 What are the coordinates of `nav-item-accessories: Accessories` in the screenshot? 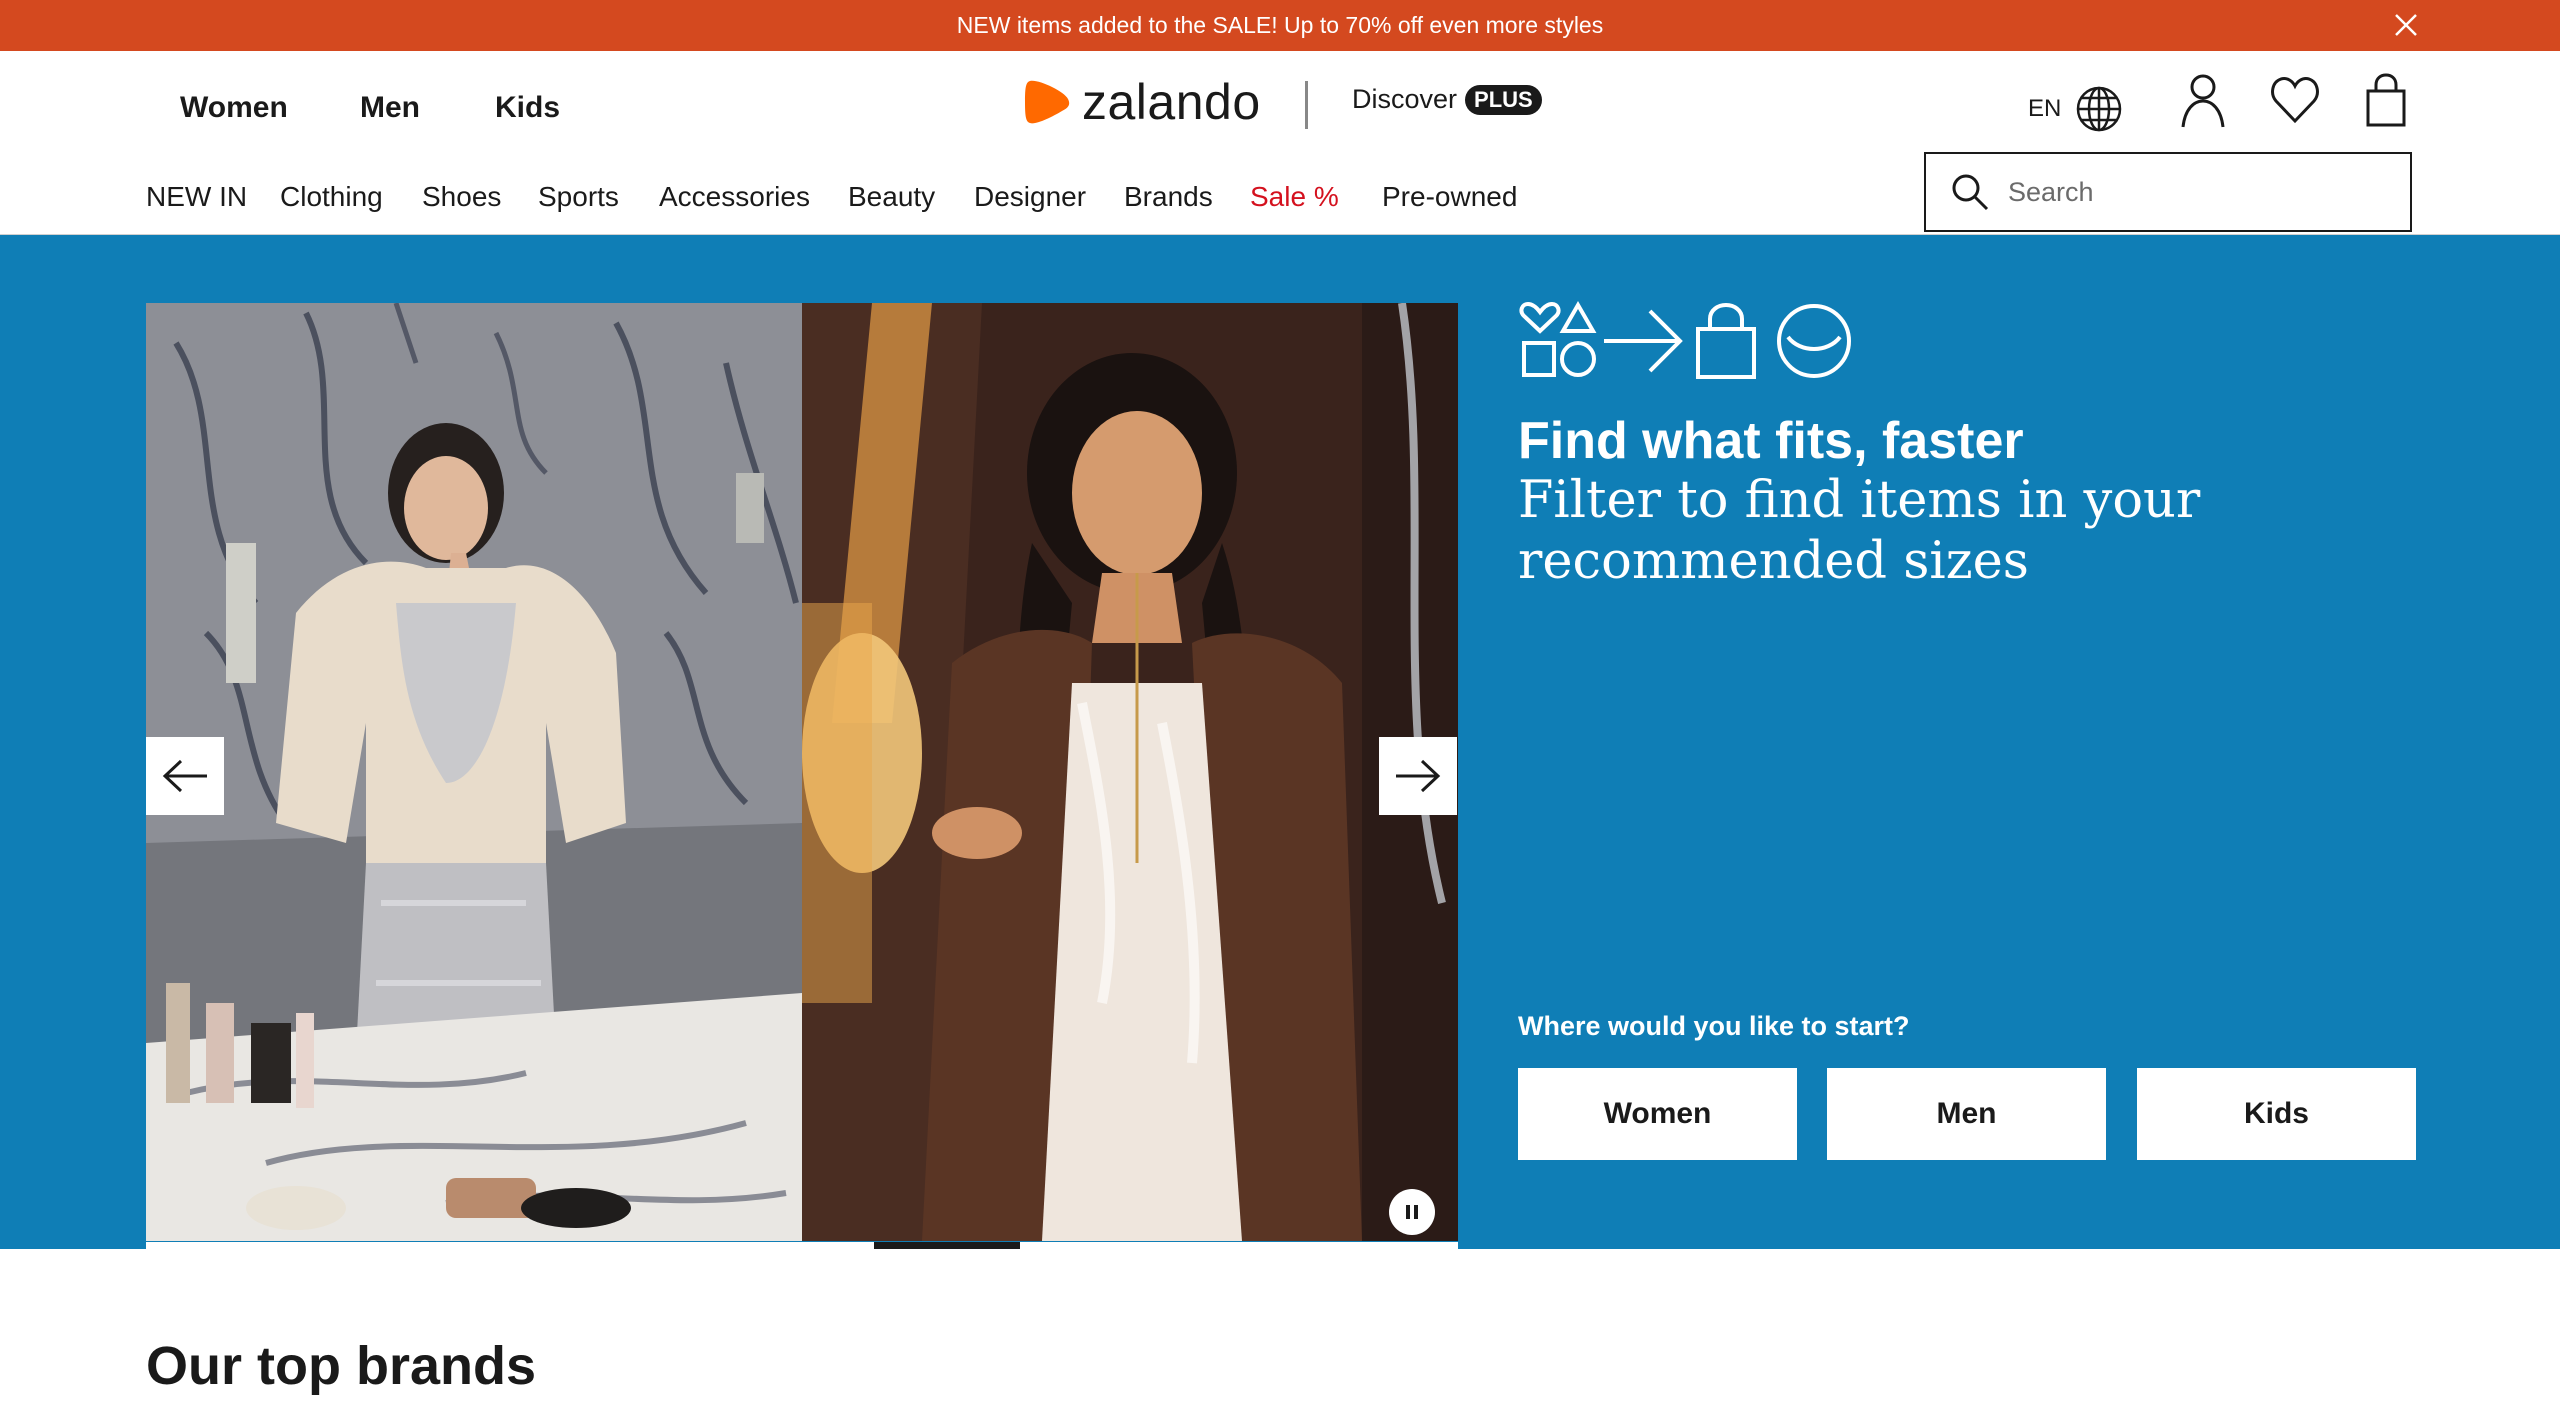 It's located at (734, 197).